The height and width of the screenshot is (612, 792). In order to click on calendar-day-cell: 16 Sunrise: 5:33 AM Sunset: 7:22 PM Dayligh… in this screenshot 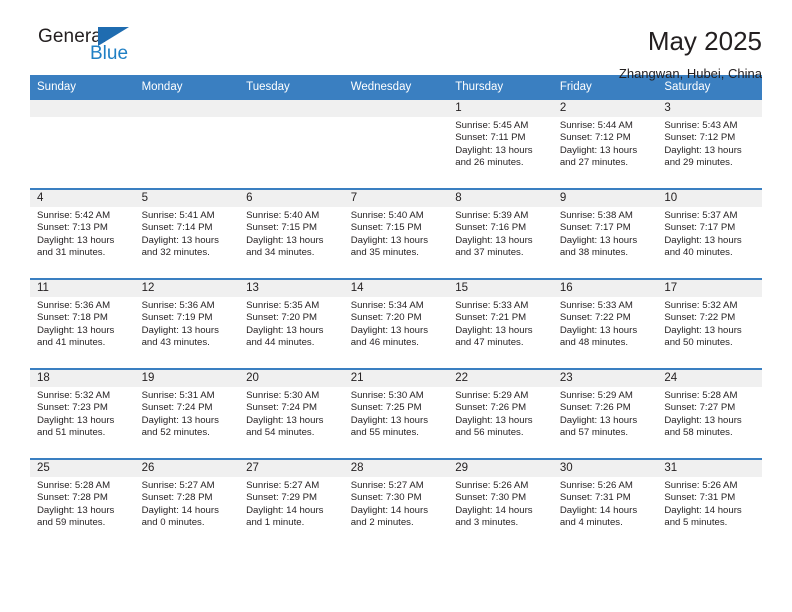, I will do `click(605, 323)`.